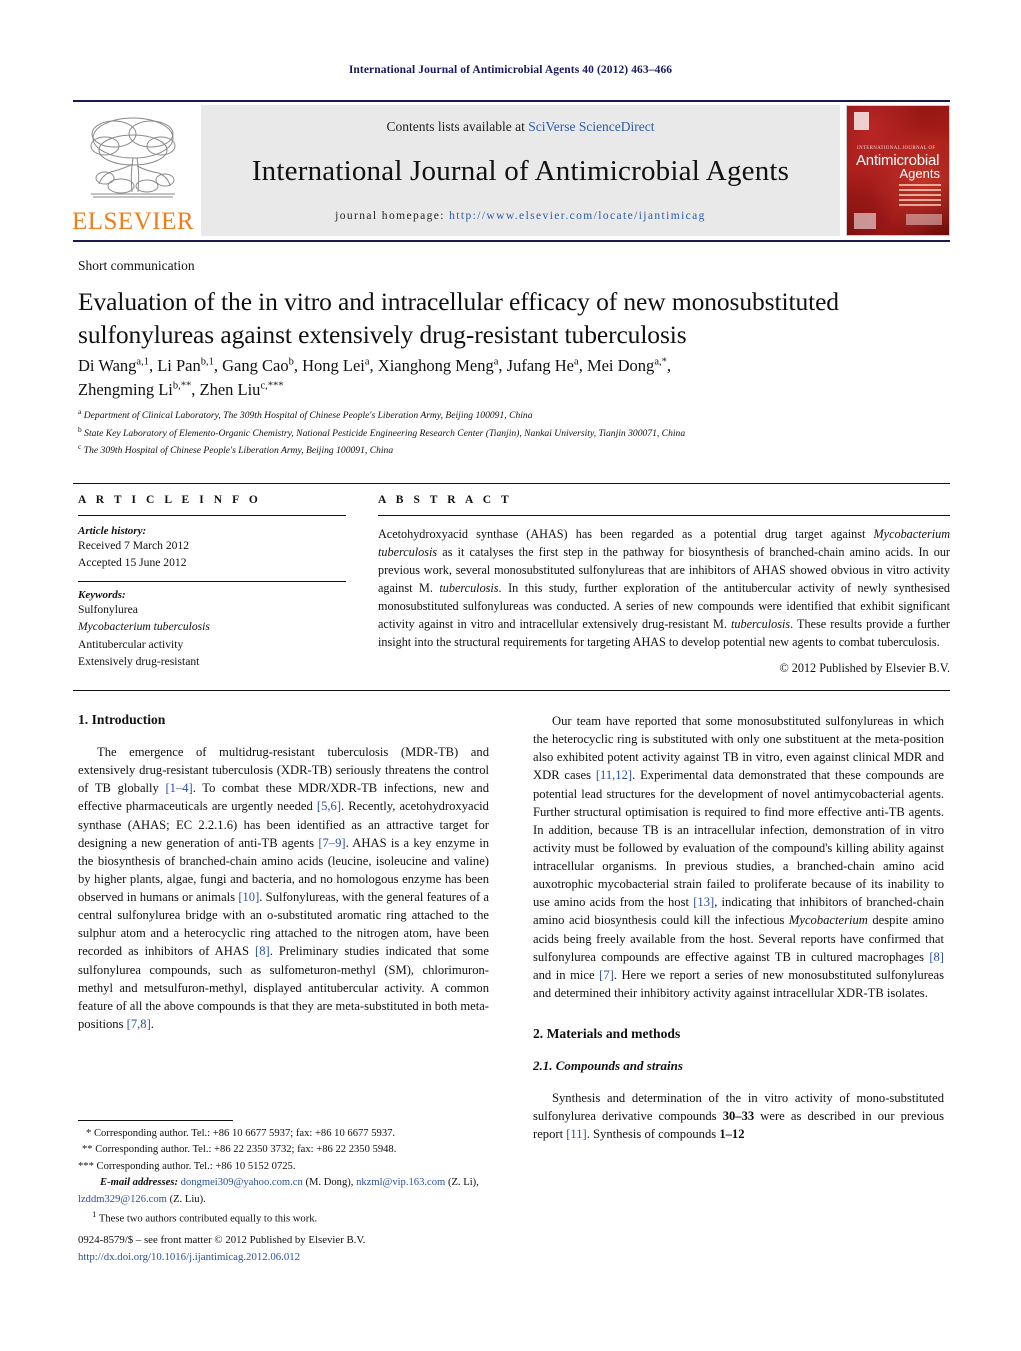 Image resolution: width=1021 pixels, height=1351 pixels. What do you see at coordinates (653, 1134) in the screenshot?
I see `text-seg: . Synthesis of compounds` at bounding box center [653, 1134].